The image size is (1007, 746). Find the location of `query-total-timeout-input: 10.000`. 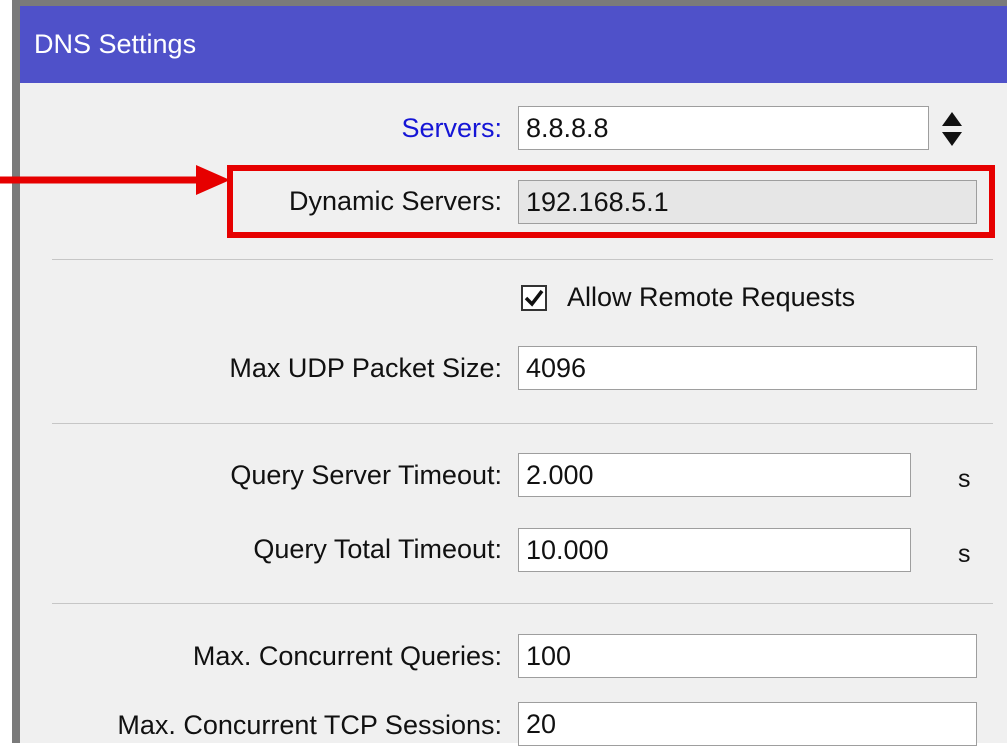

query-total-timeout-input: 10.000 is located at coordinates (714, 550).